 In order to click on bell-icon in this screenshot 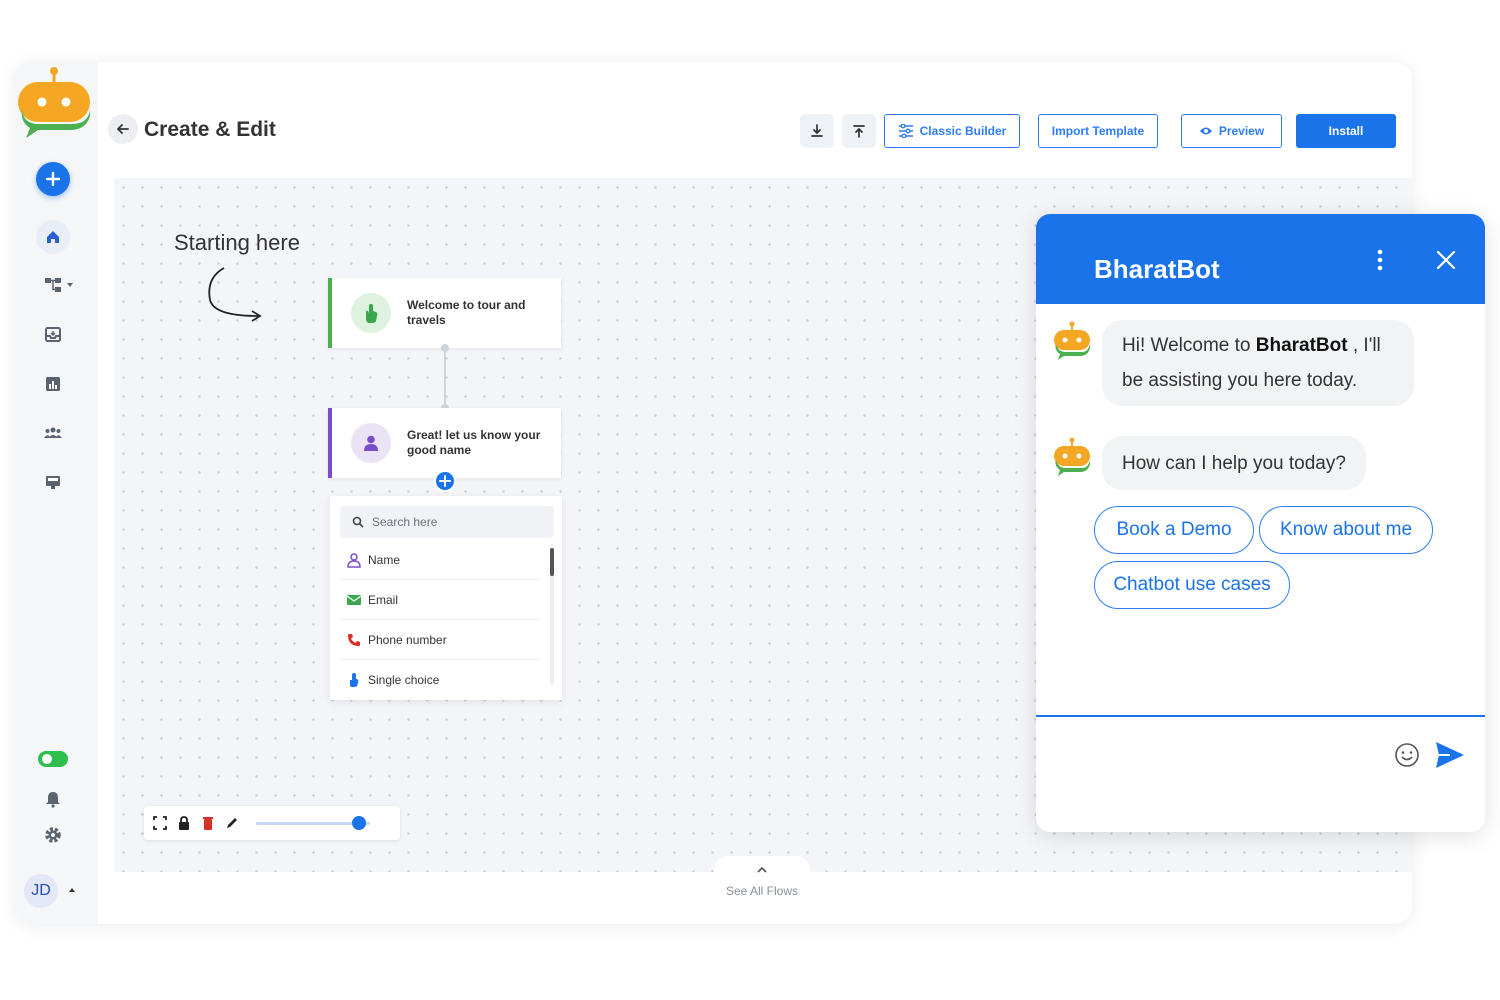, I will do `click(53, 800)`.